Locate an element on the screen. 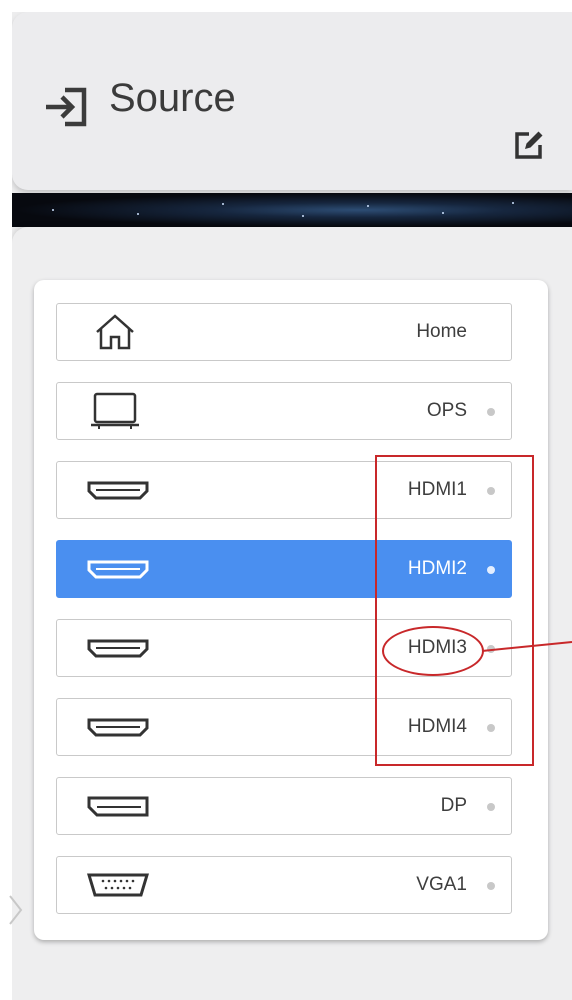 Image resolution: width=572 pixels, height=1000 pixels. source-item-dp: DP is located at coordinates (284, 806).